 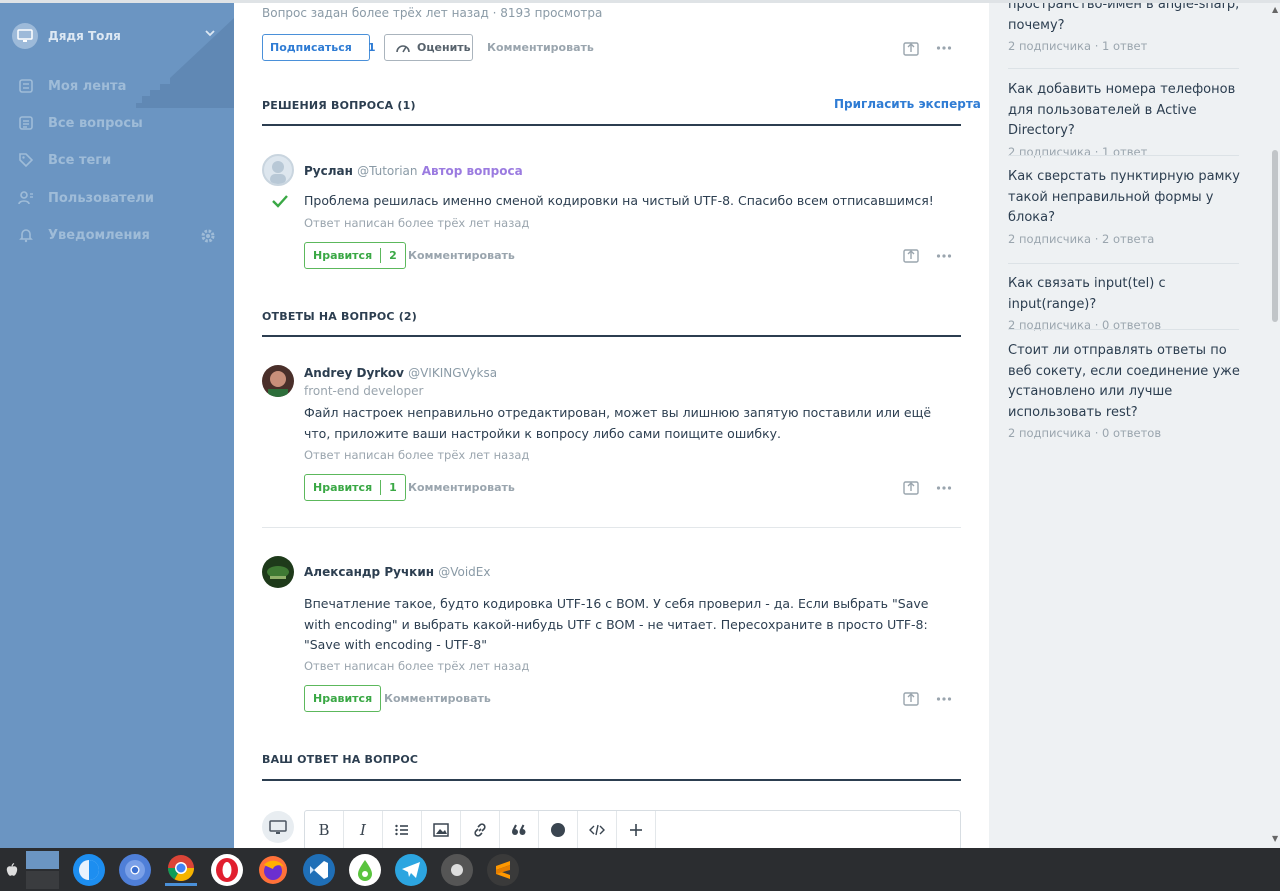 I want to click on section-divider, so click(x=611, y=125).